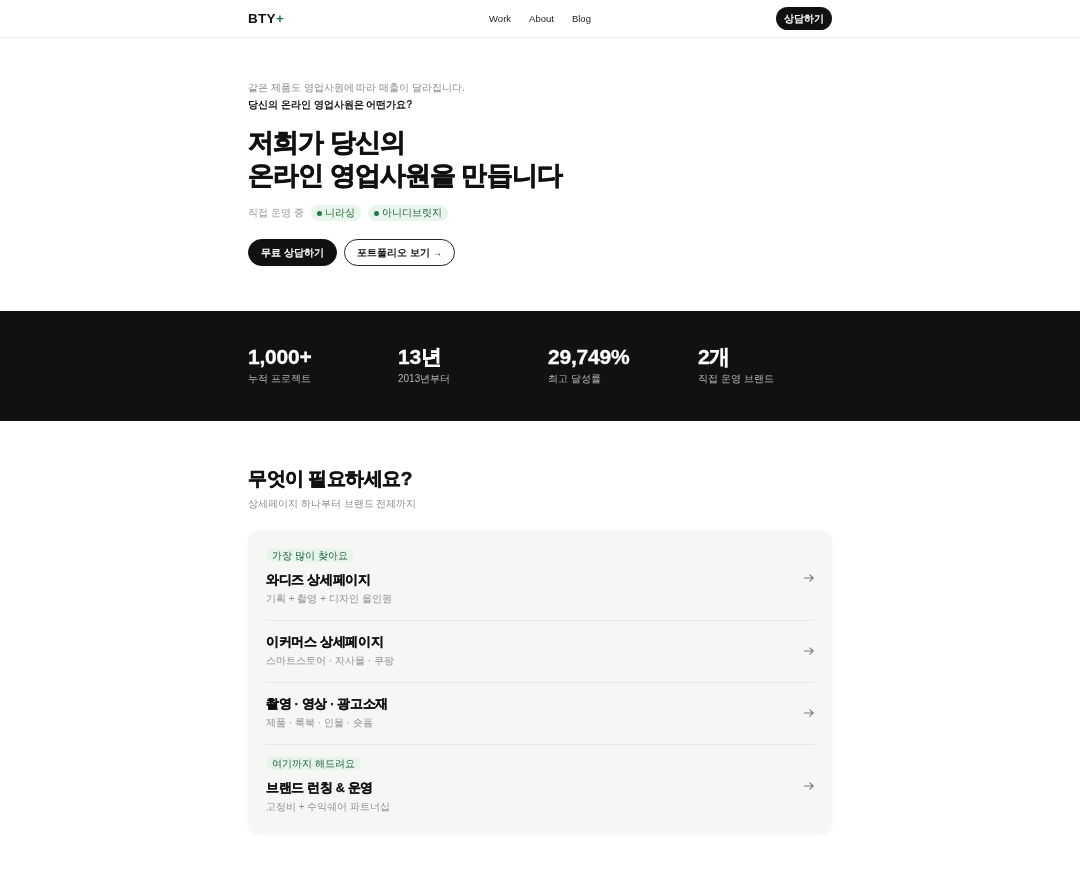 This screenshot has width=1080, height=878. What do you see at coordinates (540, 651) in the screenshot?
I see `service-row: 이커머스 상세페이지 스마트스토어 · 자사몰 · 쿠팡` at bounding box center [540, 651].